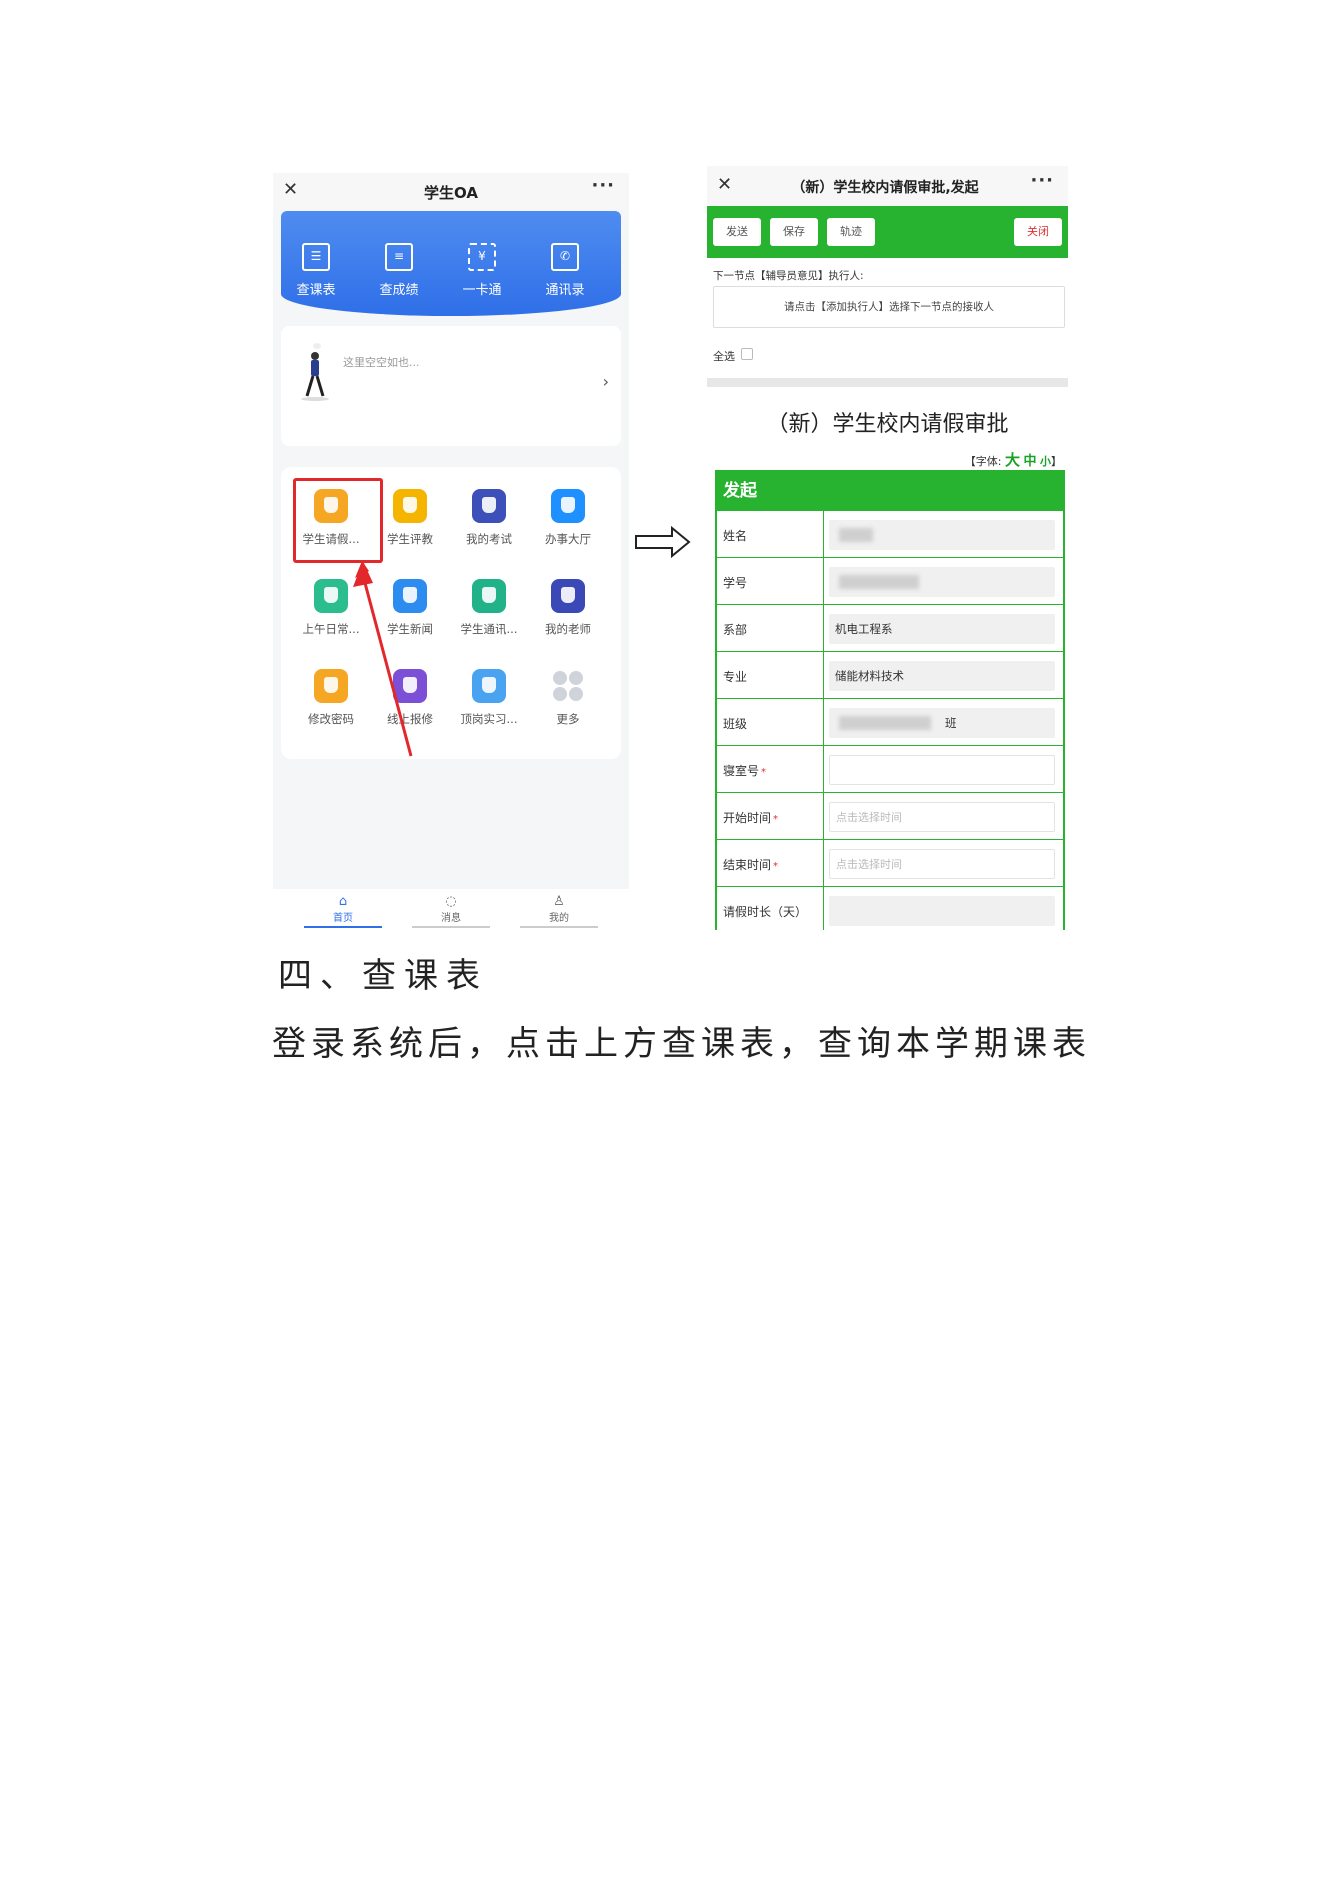  What do you see at coordinates (559, 911) in the screenshot?
I see `tab-profile: ♙ 我的` at bounding box center [559, 911].